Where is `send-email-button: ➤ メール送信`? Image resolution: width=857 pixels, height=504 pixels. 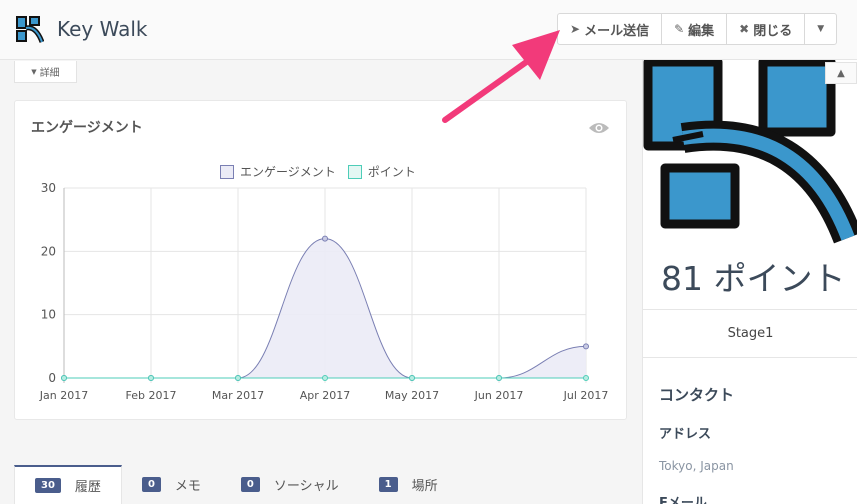 send-email-button: ➤ メール送信 is located at coordinates (610, 29).